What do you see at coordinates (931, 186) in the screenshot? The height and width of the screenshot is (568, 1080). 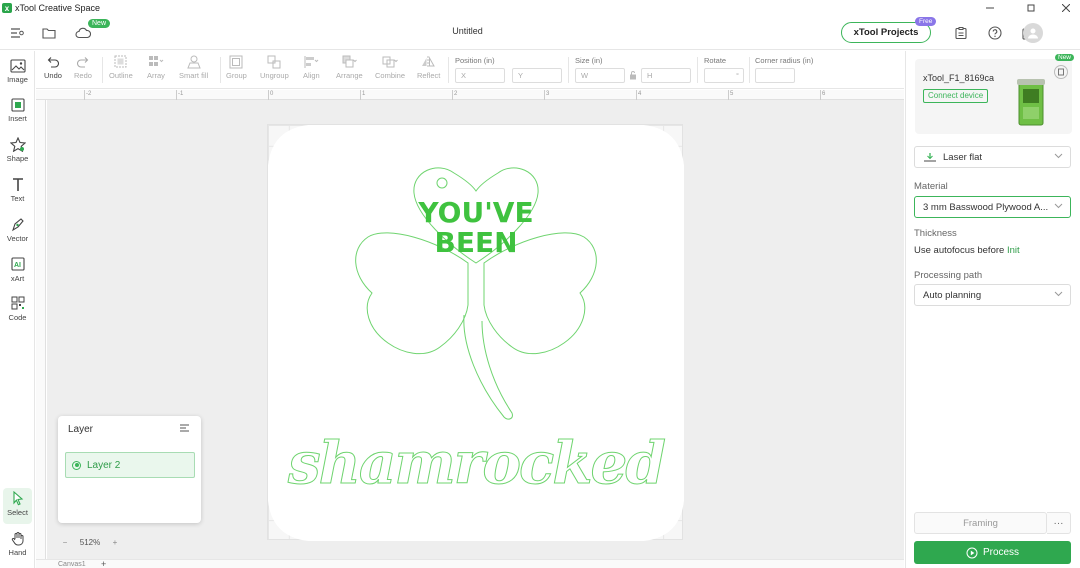 I see `material-label: Material` at bounding box center [931, 186].